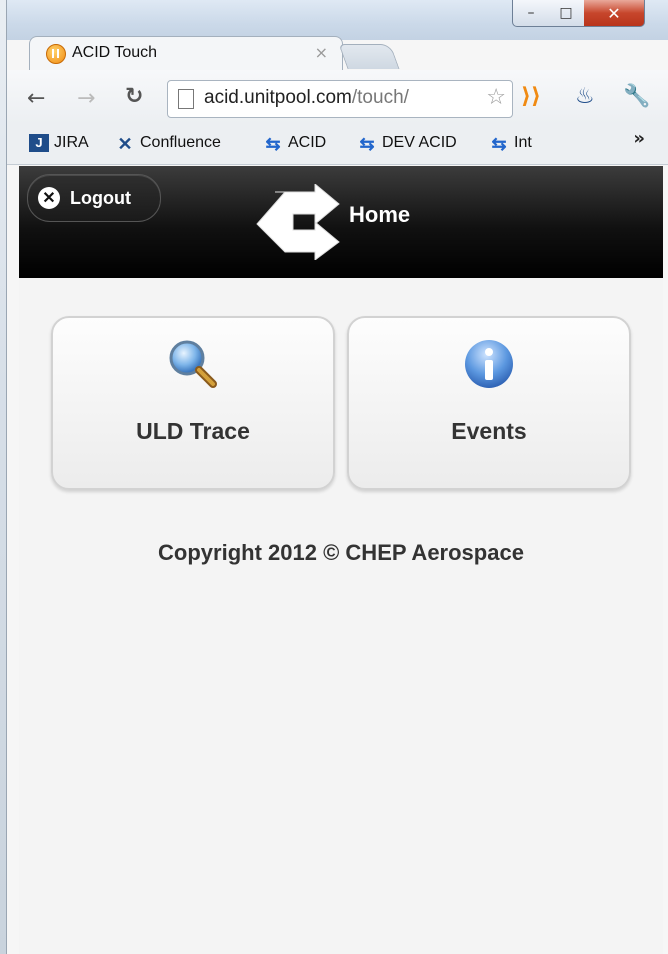  I want to click on logout-label: Logout, so click(100, 197).